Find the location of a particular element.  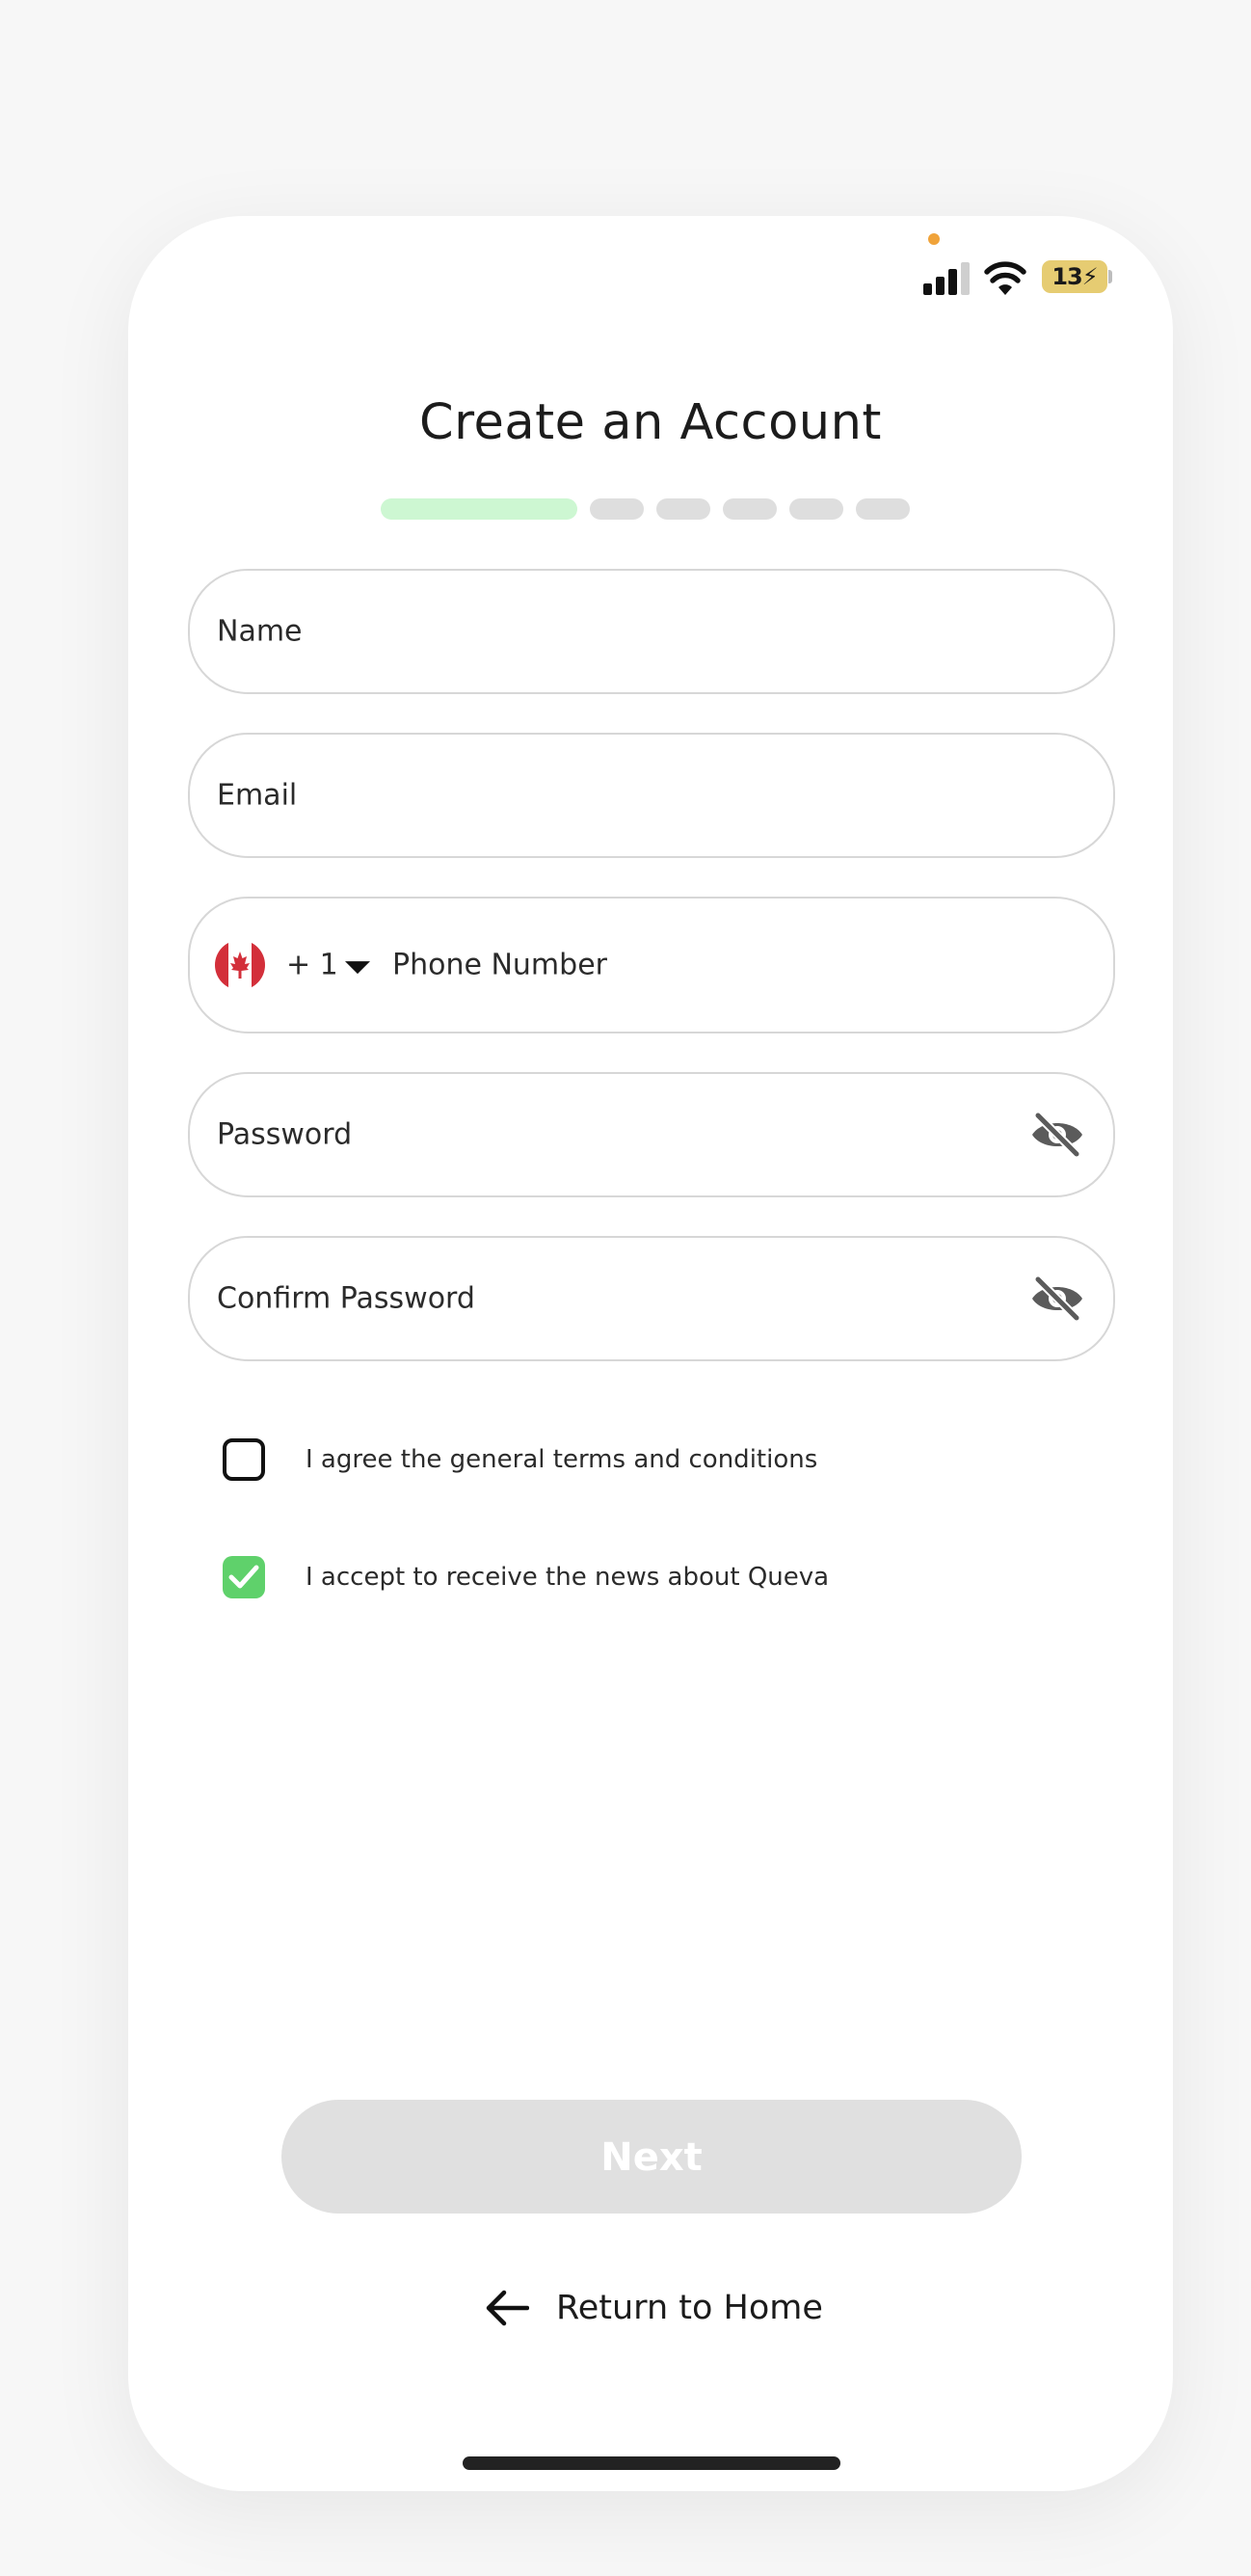

terms-label: I agree the general terms and conditions is located at coordinates (562, 1460).